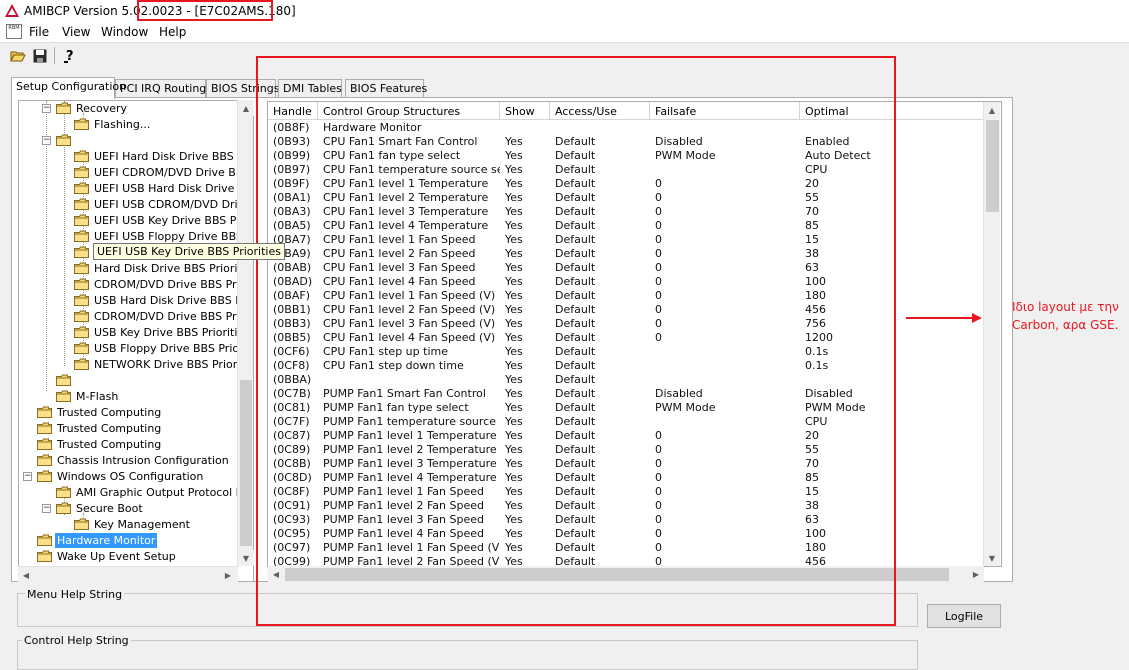 This screenshot has height=670, width=1129. I want to click on tab-pci-irq-routing: PCI IRQ Routing, so click(160, 88).